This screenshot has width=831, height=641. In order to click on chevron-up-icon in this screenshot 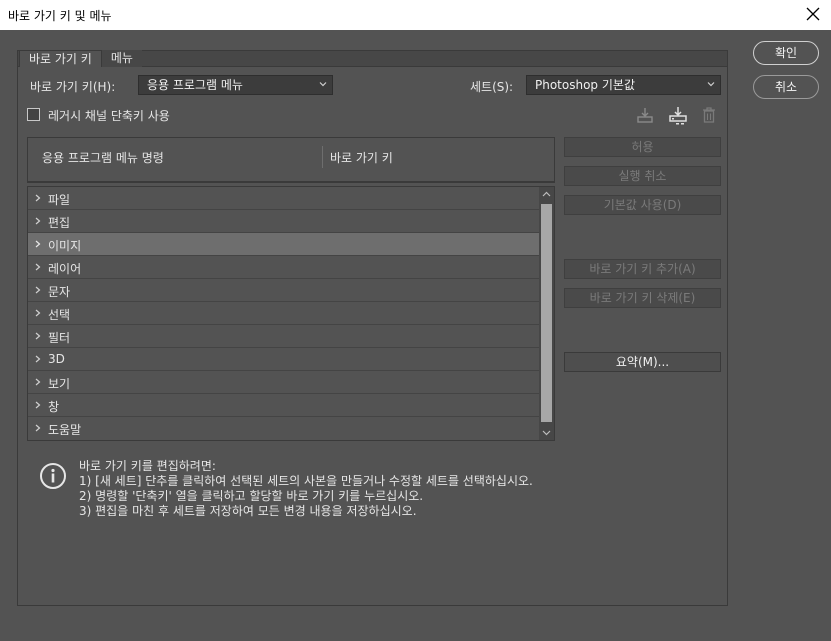, I will do `click(546, 194)`.